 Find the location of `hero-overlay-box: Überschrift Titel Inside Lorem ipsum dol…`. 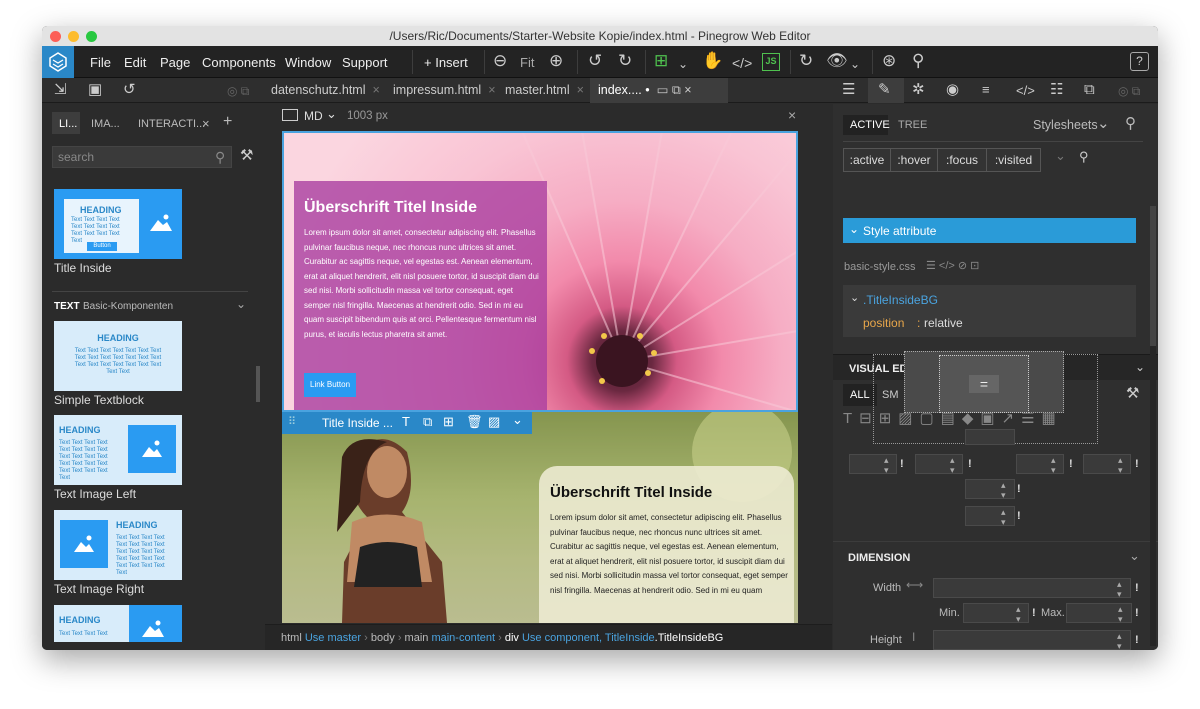

hero-overlay-box: Überschrift Titel Inside Lorem ipsum dol… is located at coordinates (420, 296).